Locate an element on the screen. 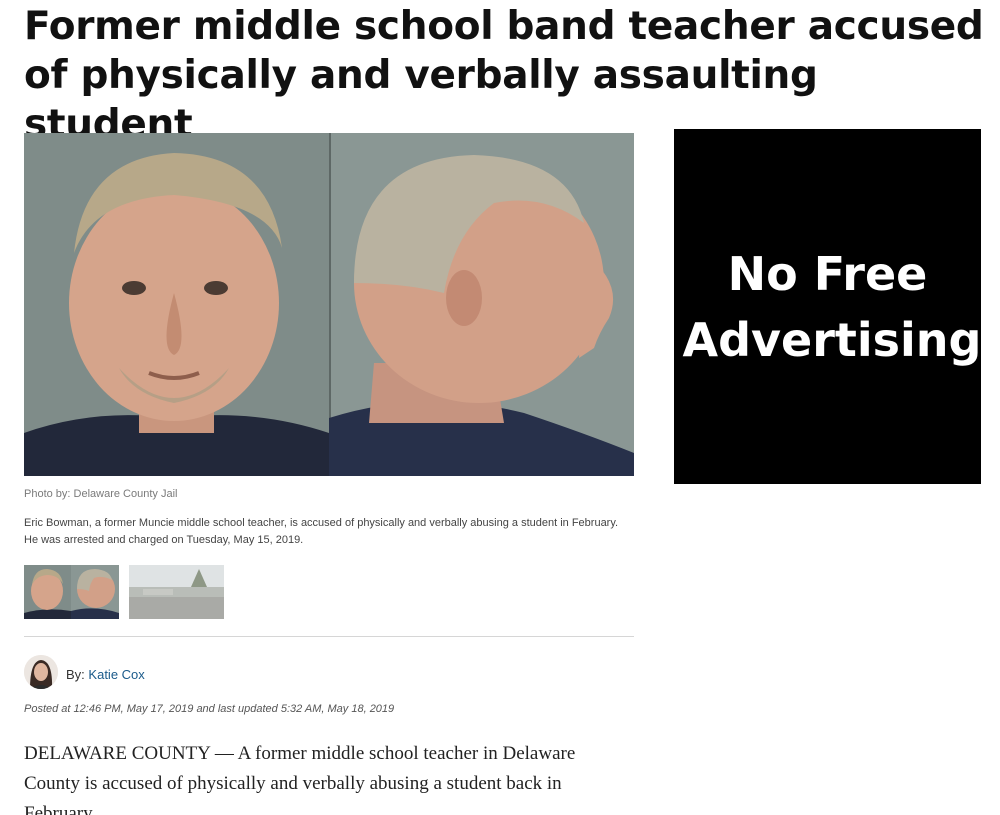 Image resolution: width=1000 pixels, height=815 pixels. advertisement-text: No Free Advertising is located at coordinates (832, 306).